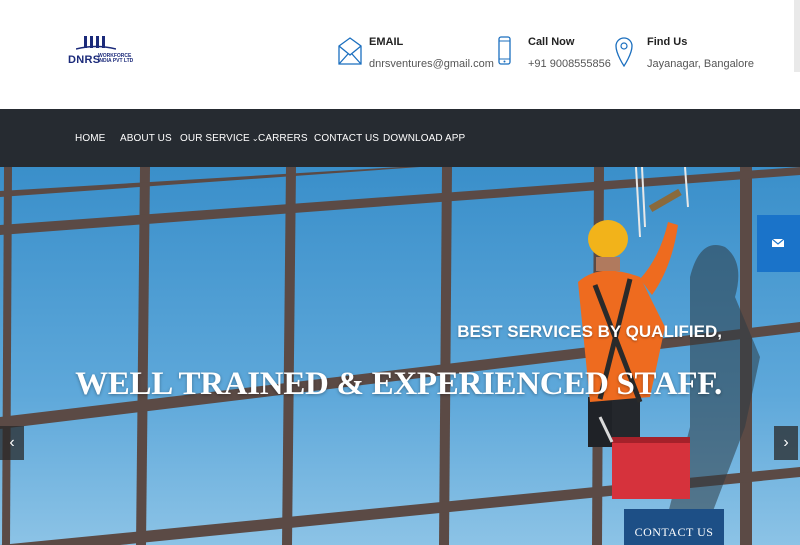  Describe the element at coordinates (674, 527) in the screenshot. I see `contact-us-button: CONTACT US` at that location.